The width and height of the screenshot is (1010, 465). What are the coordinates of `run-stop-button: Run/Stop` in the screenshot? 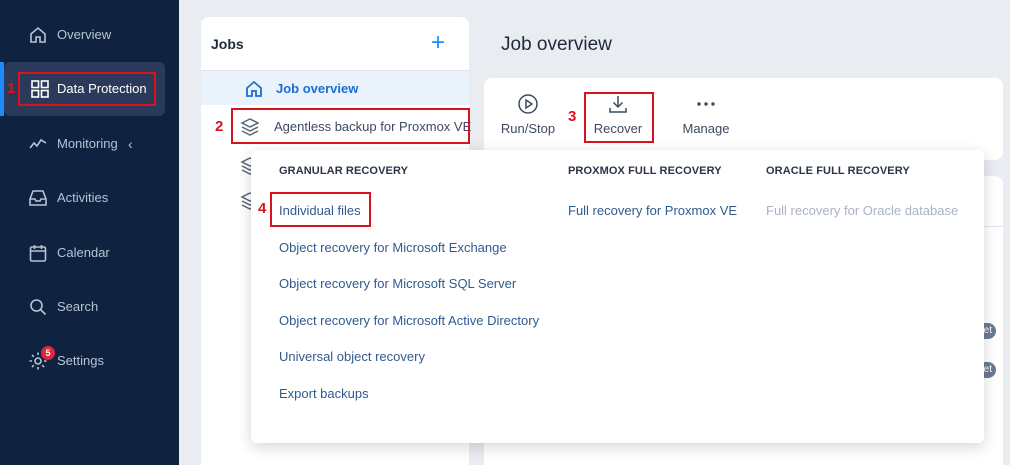 It's located at (528, 114).